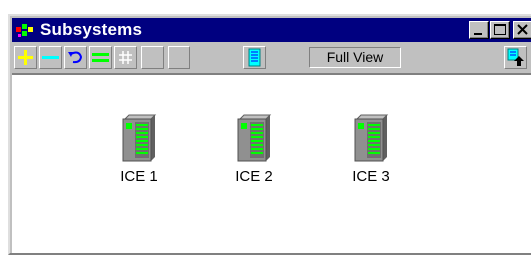  I want to click on undo-button, so click(75, 57).